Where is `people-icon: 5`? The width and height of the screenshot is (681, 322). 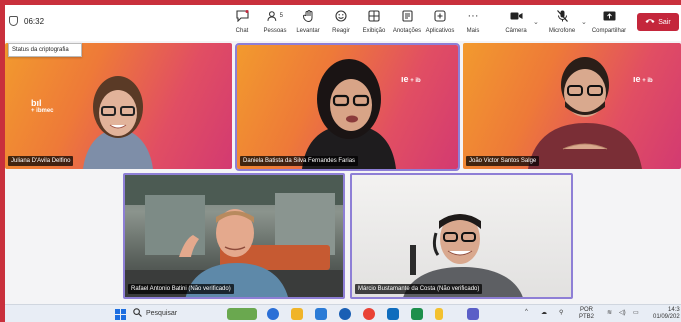
people-icon: 5 is located at coordinates (275, 16).